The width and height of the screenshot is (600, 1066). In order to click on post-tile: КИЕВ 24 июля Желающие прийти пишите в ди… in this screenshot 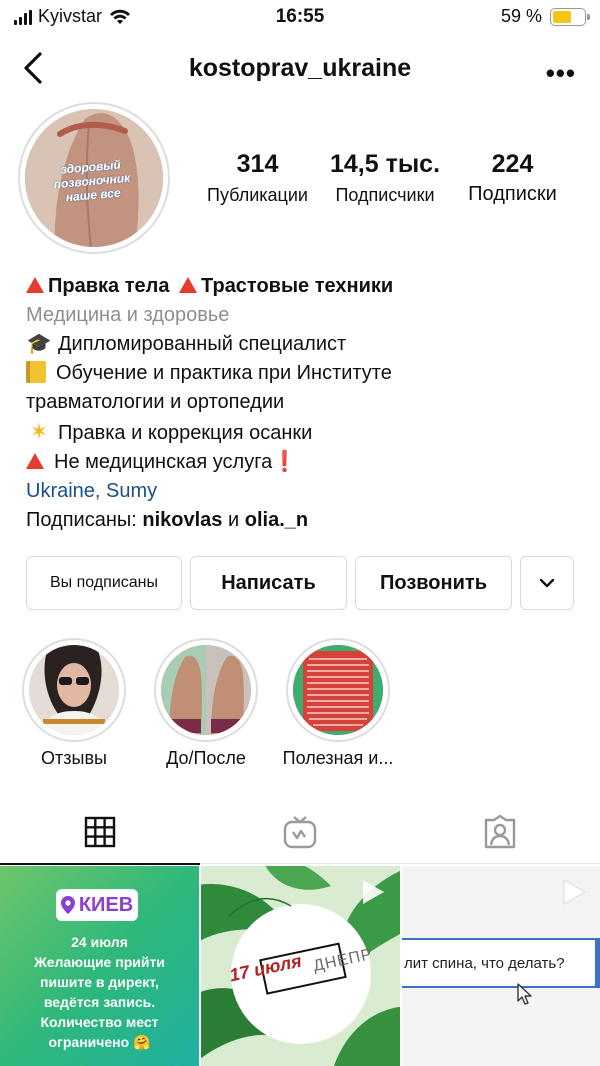, I will do `click(99, 966)`.